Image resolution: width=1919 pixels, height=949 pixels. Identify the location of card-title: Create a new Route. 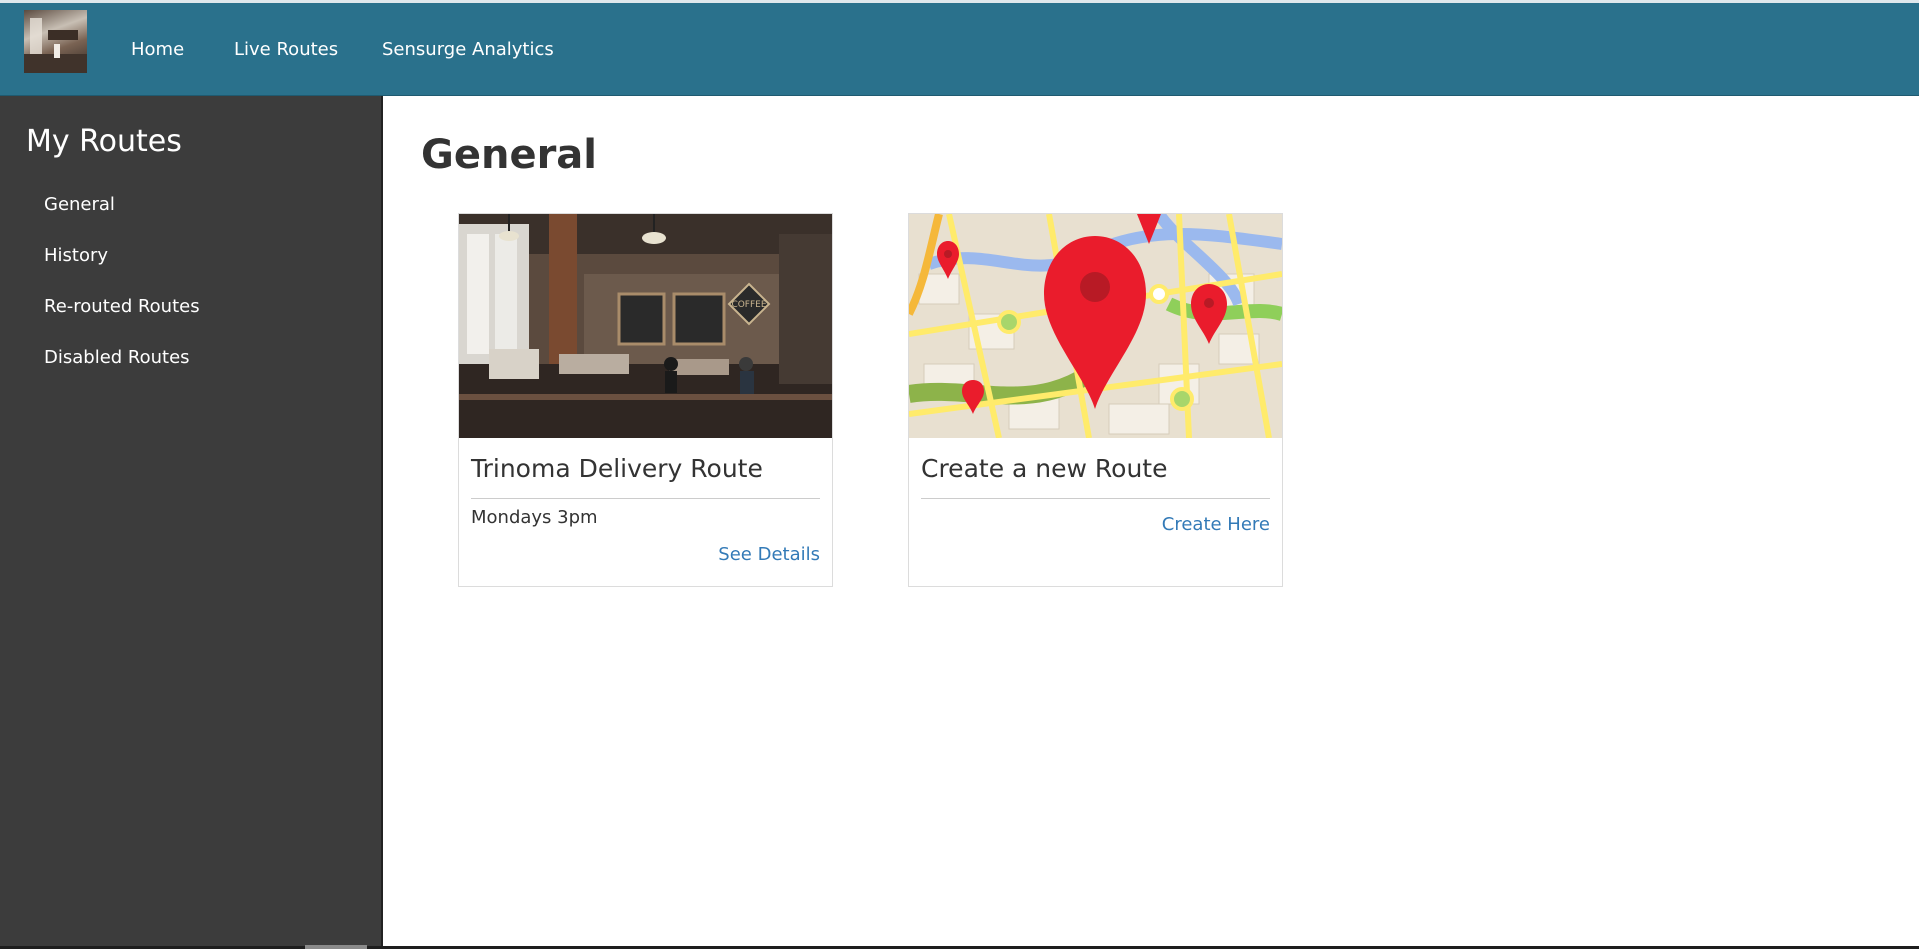
(1044, 468).